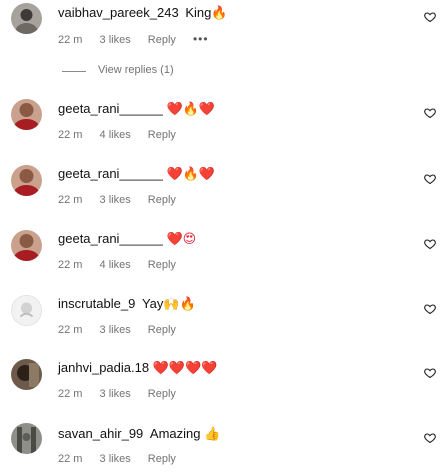 This screenshot has width=444, height=476. What do you see at coordinates (201, 39) in the screenshot?
I see `more-options-button: •••` at bounding box center [201, 39].